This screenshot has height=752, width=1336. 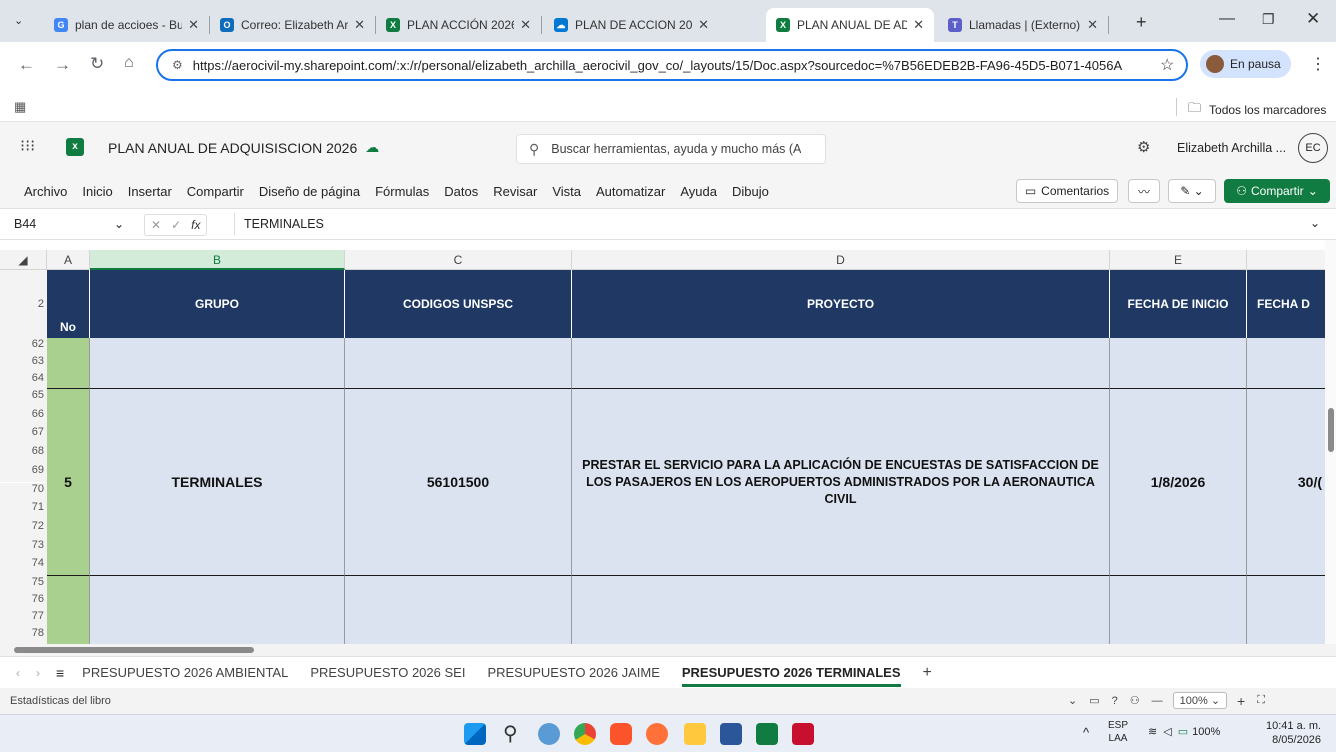 What do you see at coordinates (75, 147) in the screenshot?
I see `excel-logo-icon: x` at bounding box center [75, 147].